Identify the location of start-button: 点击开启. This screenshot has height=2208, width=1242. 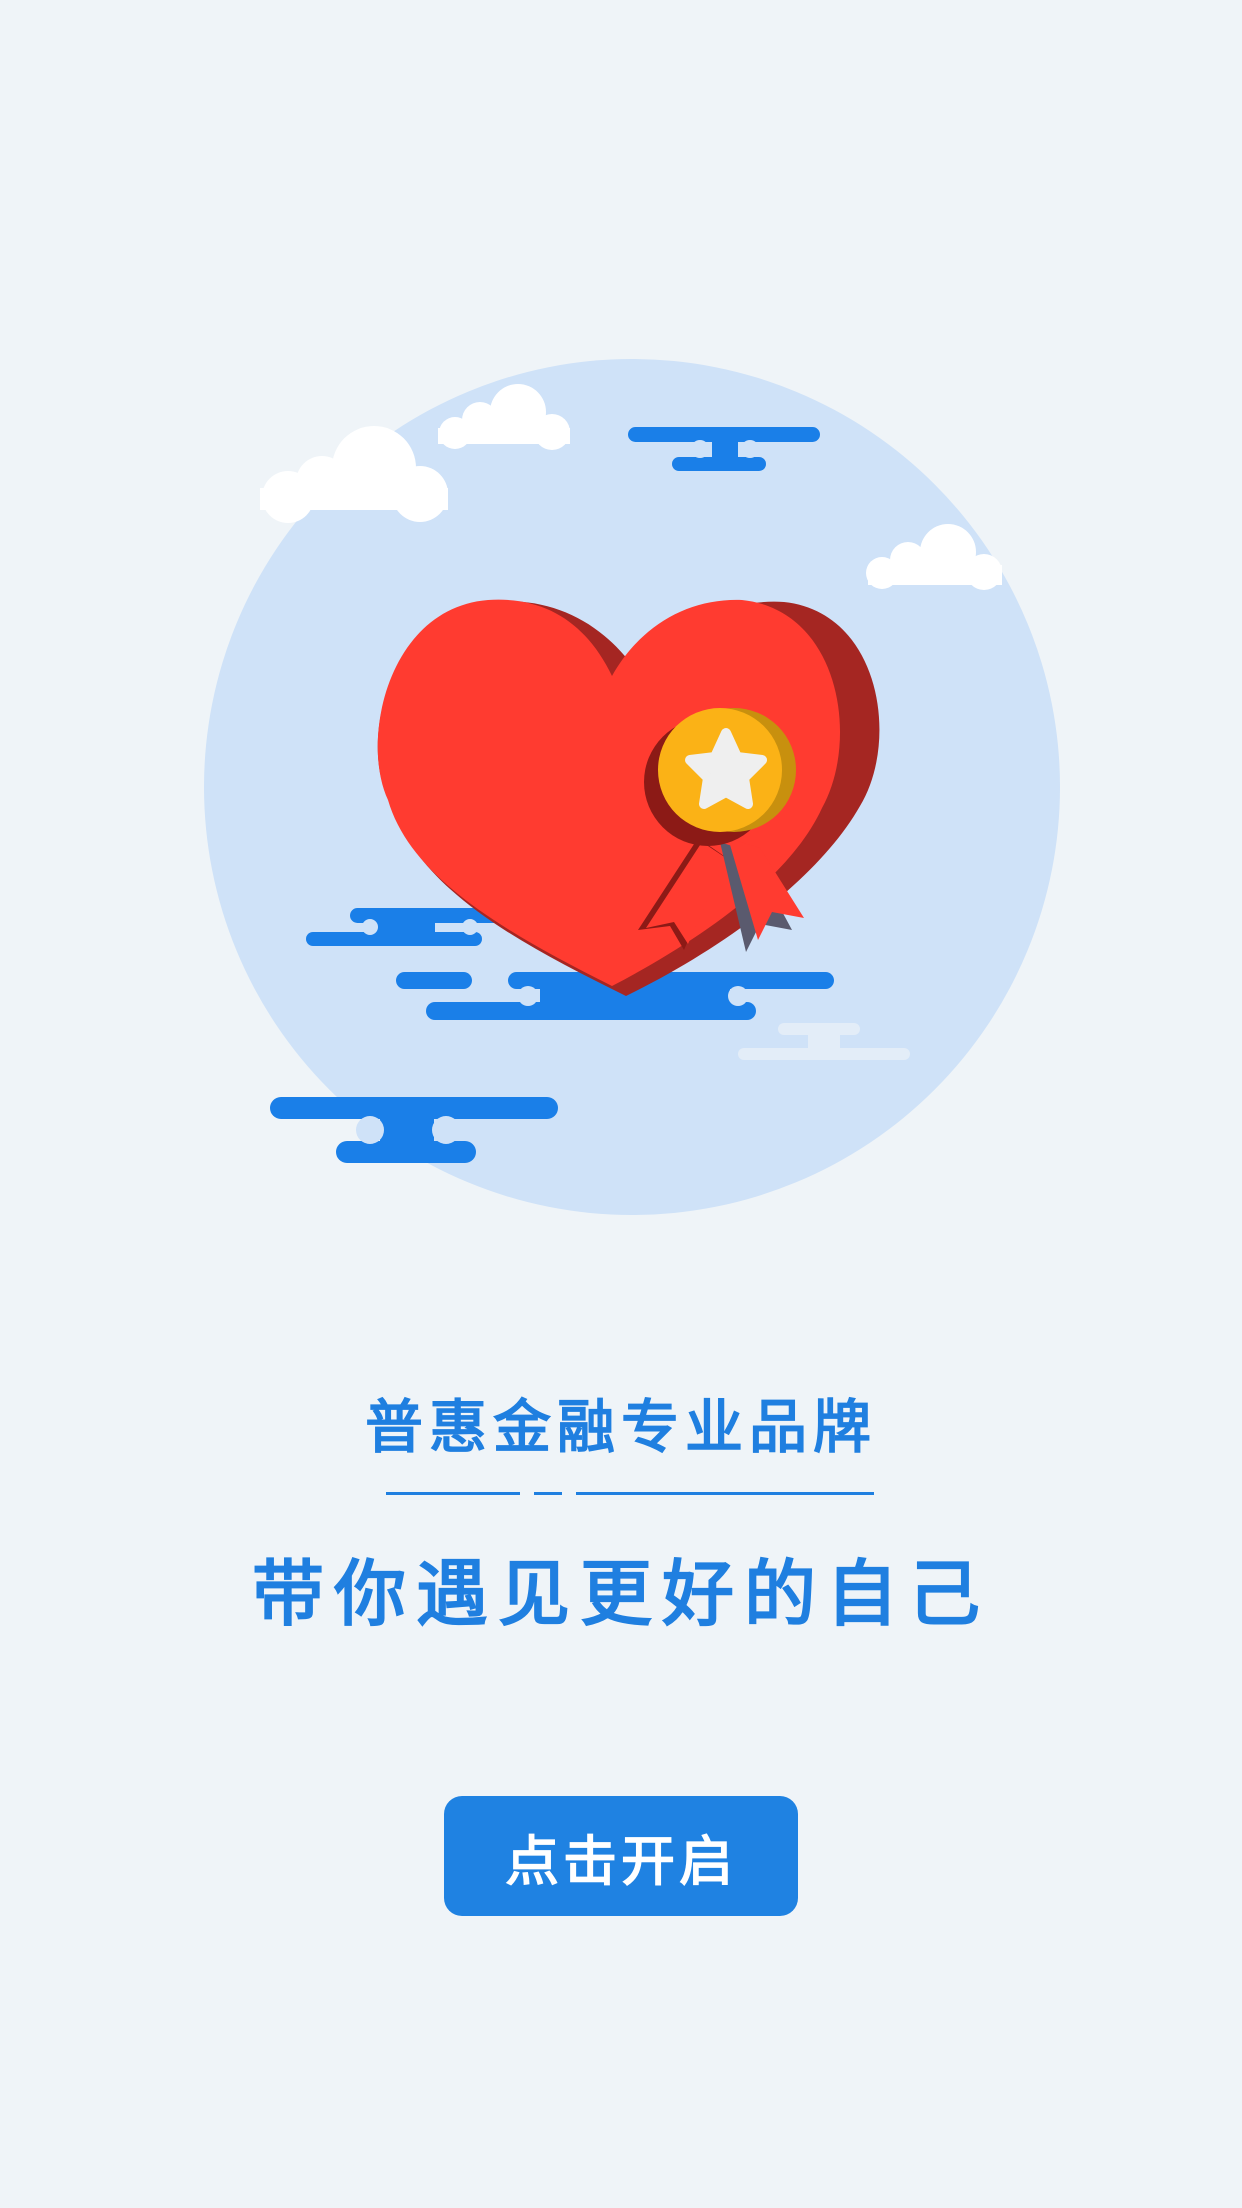
(621, 1856).